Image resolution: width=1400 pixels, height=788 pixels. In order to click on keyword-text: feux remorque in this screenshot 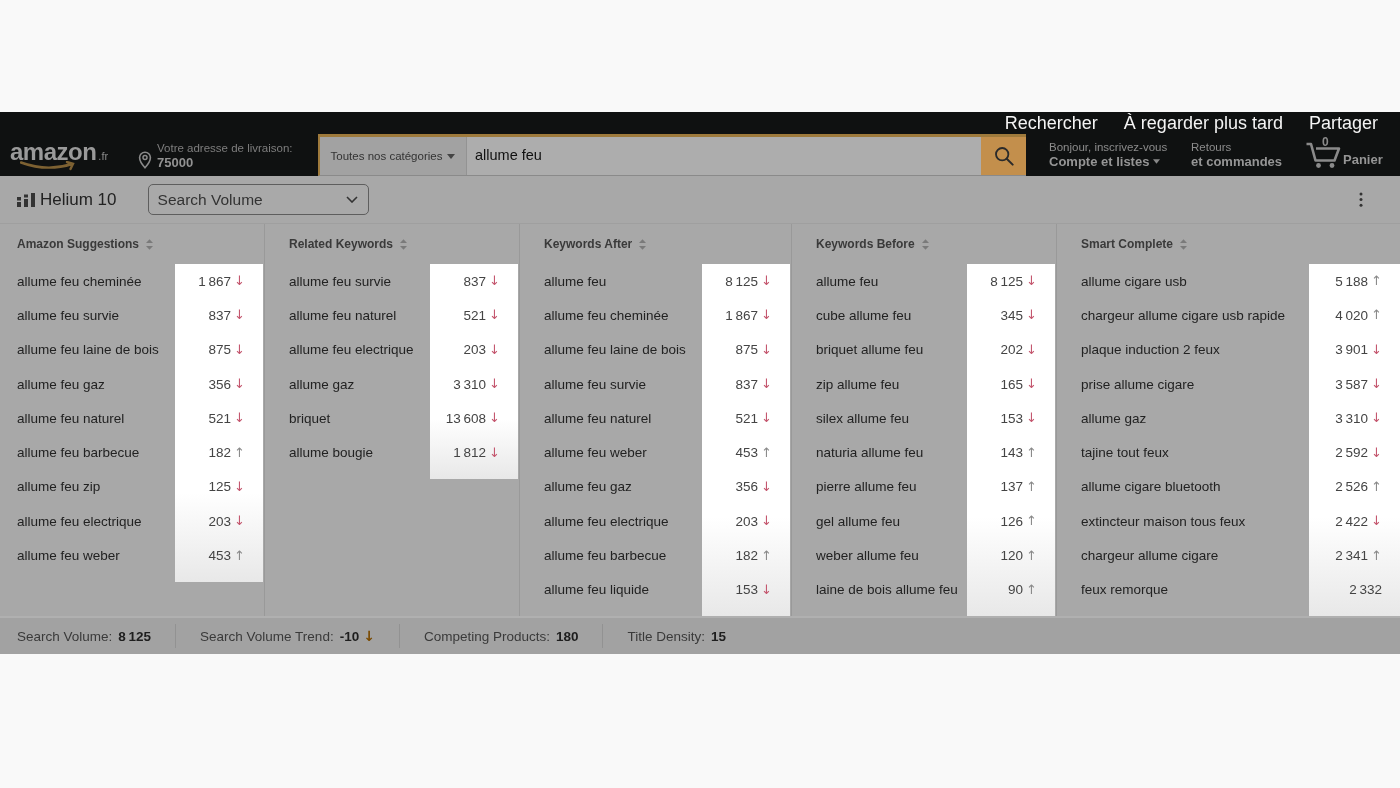, I will do `click(1125, 590)`.